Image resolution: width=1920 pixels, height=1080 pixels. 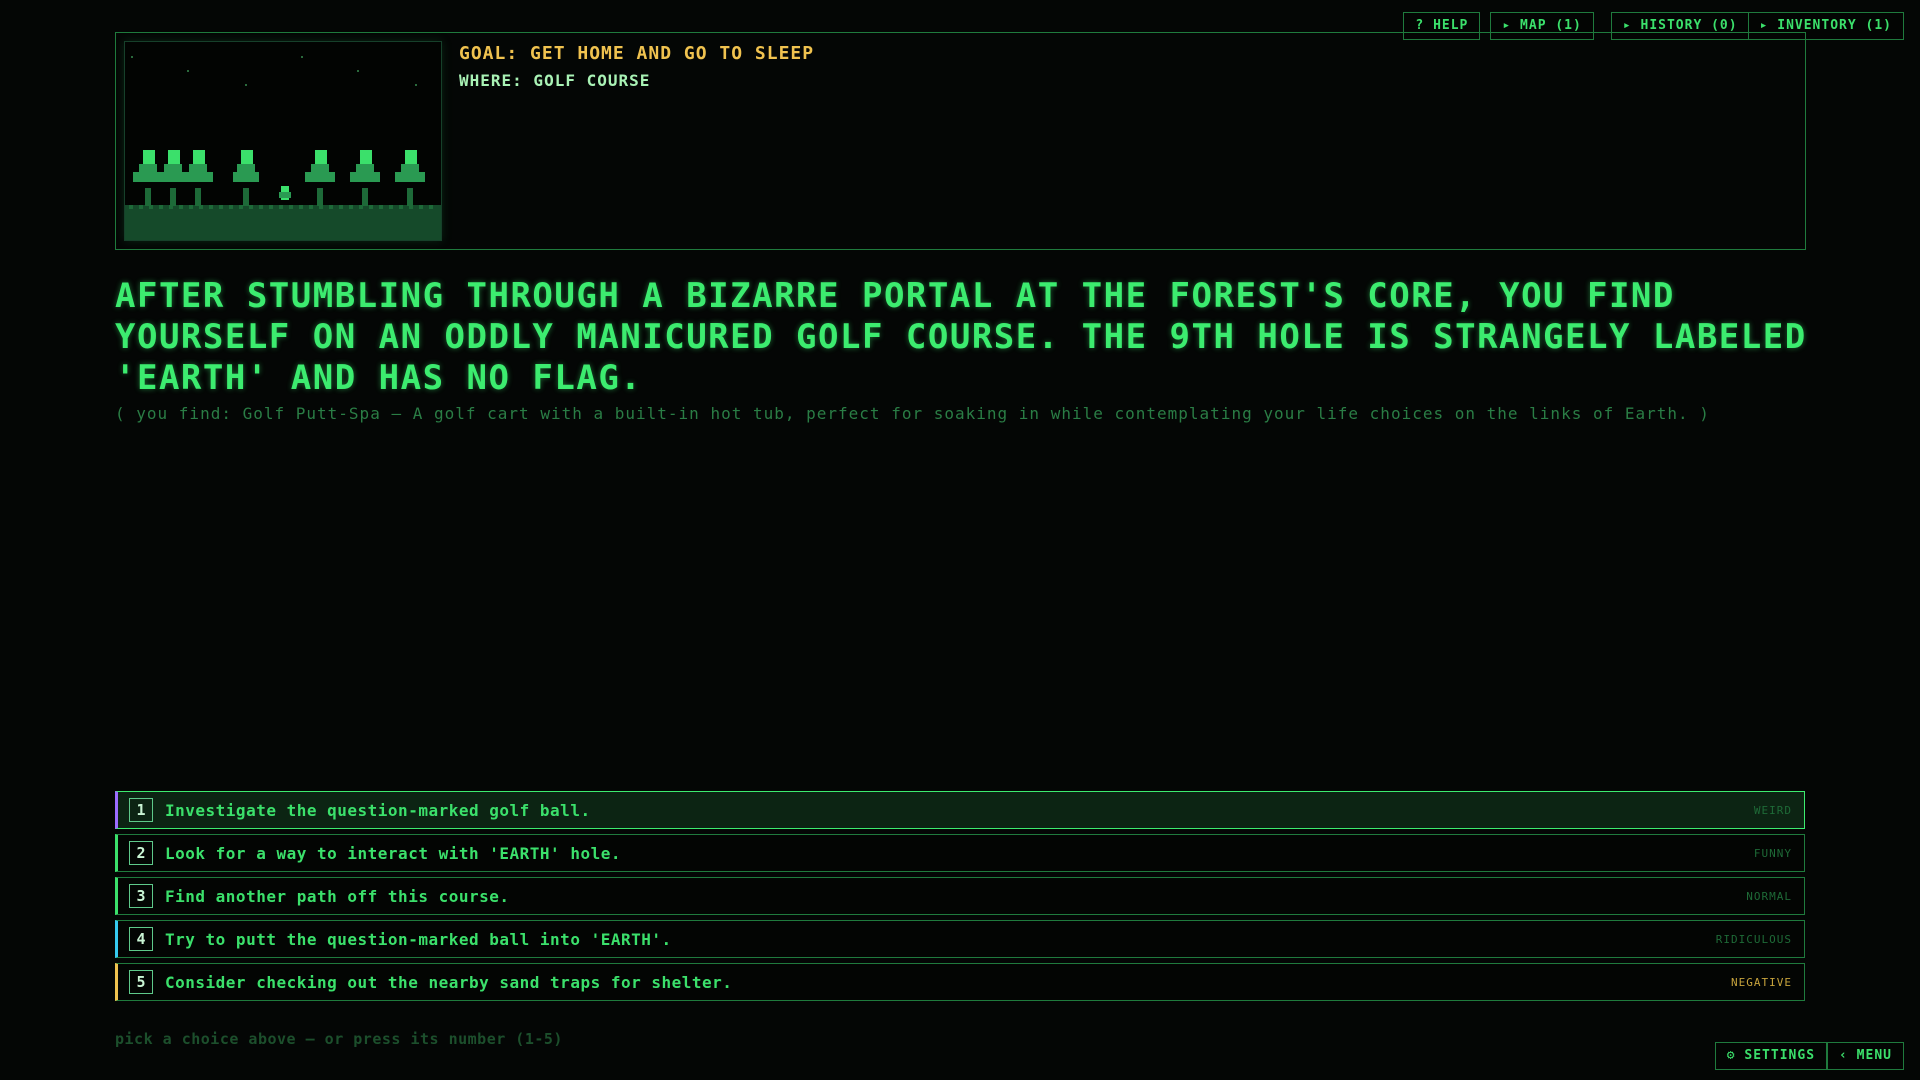 I want to click on choice-tag: NORMAL, so click(x=1769, y=896).